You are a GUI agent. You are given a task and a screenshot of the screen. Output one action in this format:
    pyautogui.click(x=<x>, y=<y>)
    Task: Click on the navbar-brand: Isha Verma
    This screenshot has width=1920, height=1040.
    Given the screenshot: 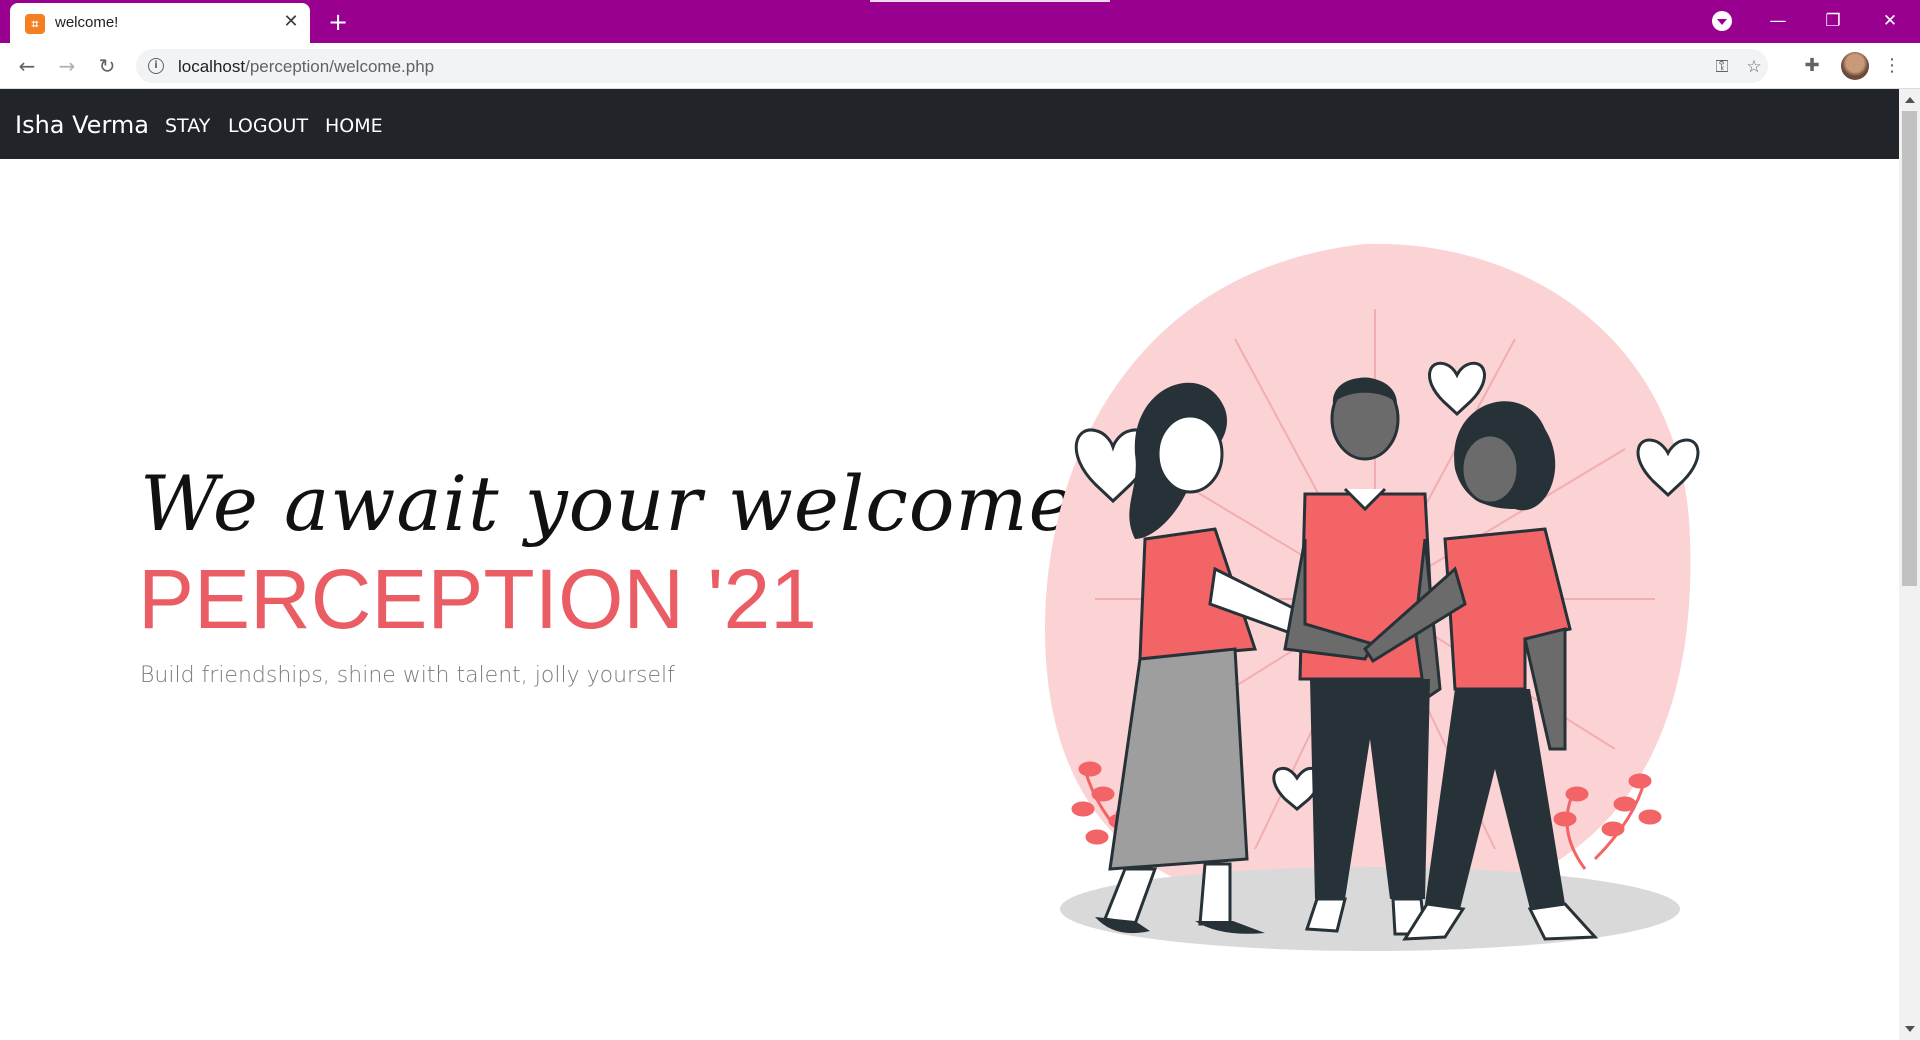 What is the action you would take?
    pyautogui.click(x=82, y=125)
    